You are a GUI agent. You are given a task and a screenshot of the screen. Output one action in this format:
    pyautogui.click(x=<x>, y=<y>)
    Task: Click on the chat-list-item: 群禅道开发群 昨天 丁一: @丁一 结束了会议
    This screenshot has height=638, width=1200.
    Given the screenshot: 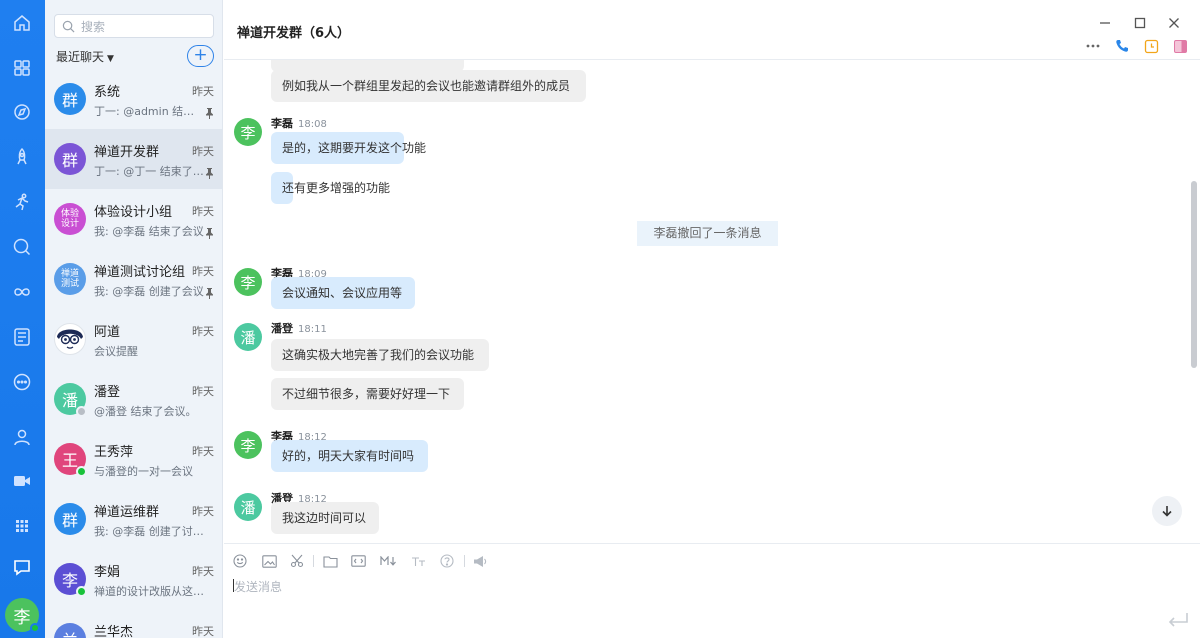 What is the action you would take?
    pyautogui.click(x=133, y=159)
    